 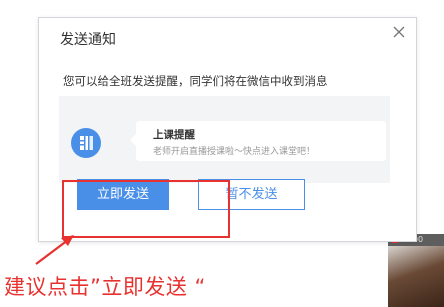 I want to click on dialog-description: 您可以给全班发送提醒，同学们将在微信中收到消息, so click(x=195, y=81).